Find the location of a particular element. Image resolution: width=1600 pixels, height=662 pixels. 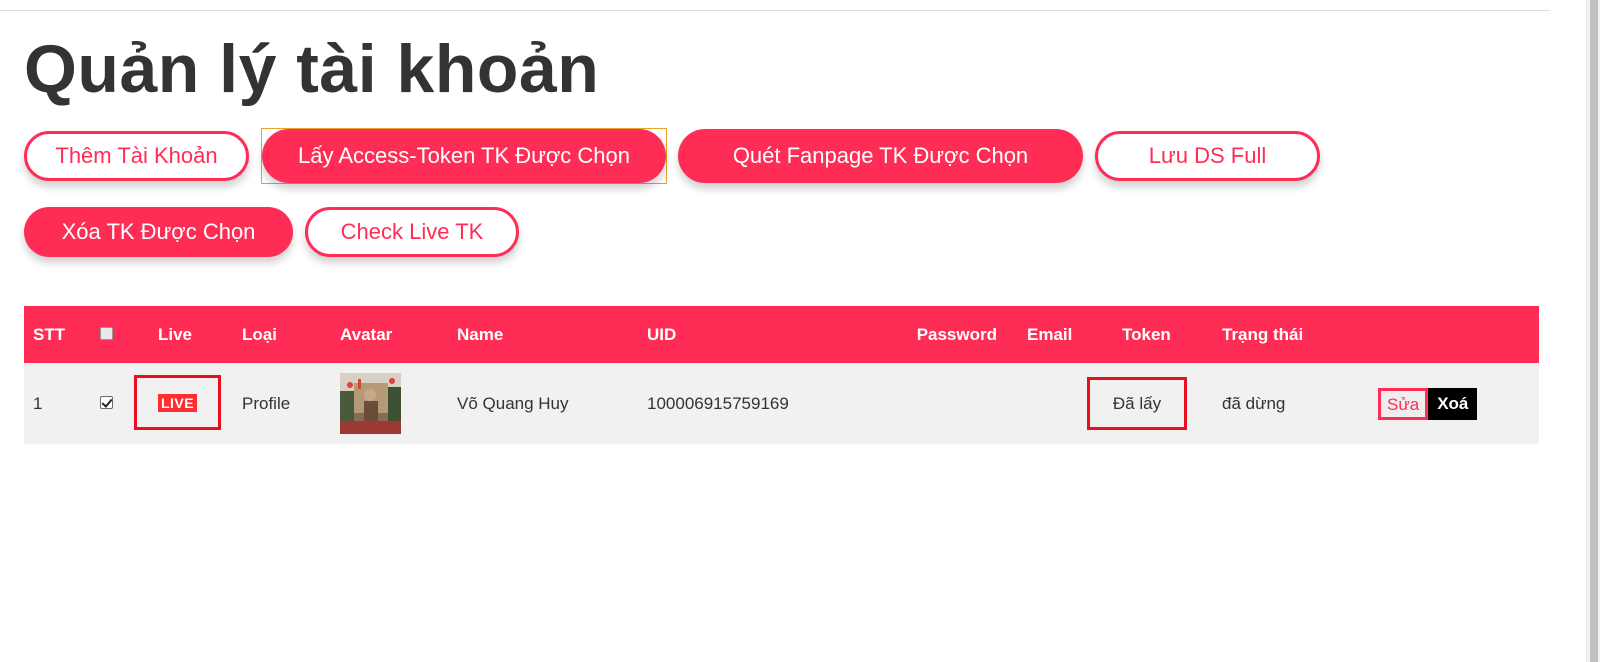

row-avatar-cell is located at coordinates (398, 403).